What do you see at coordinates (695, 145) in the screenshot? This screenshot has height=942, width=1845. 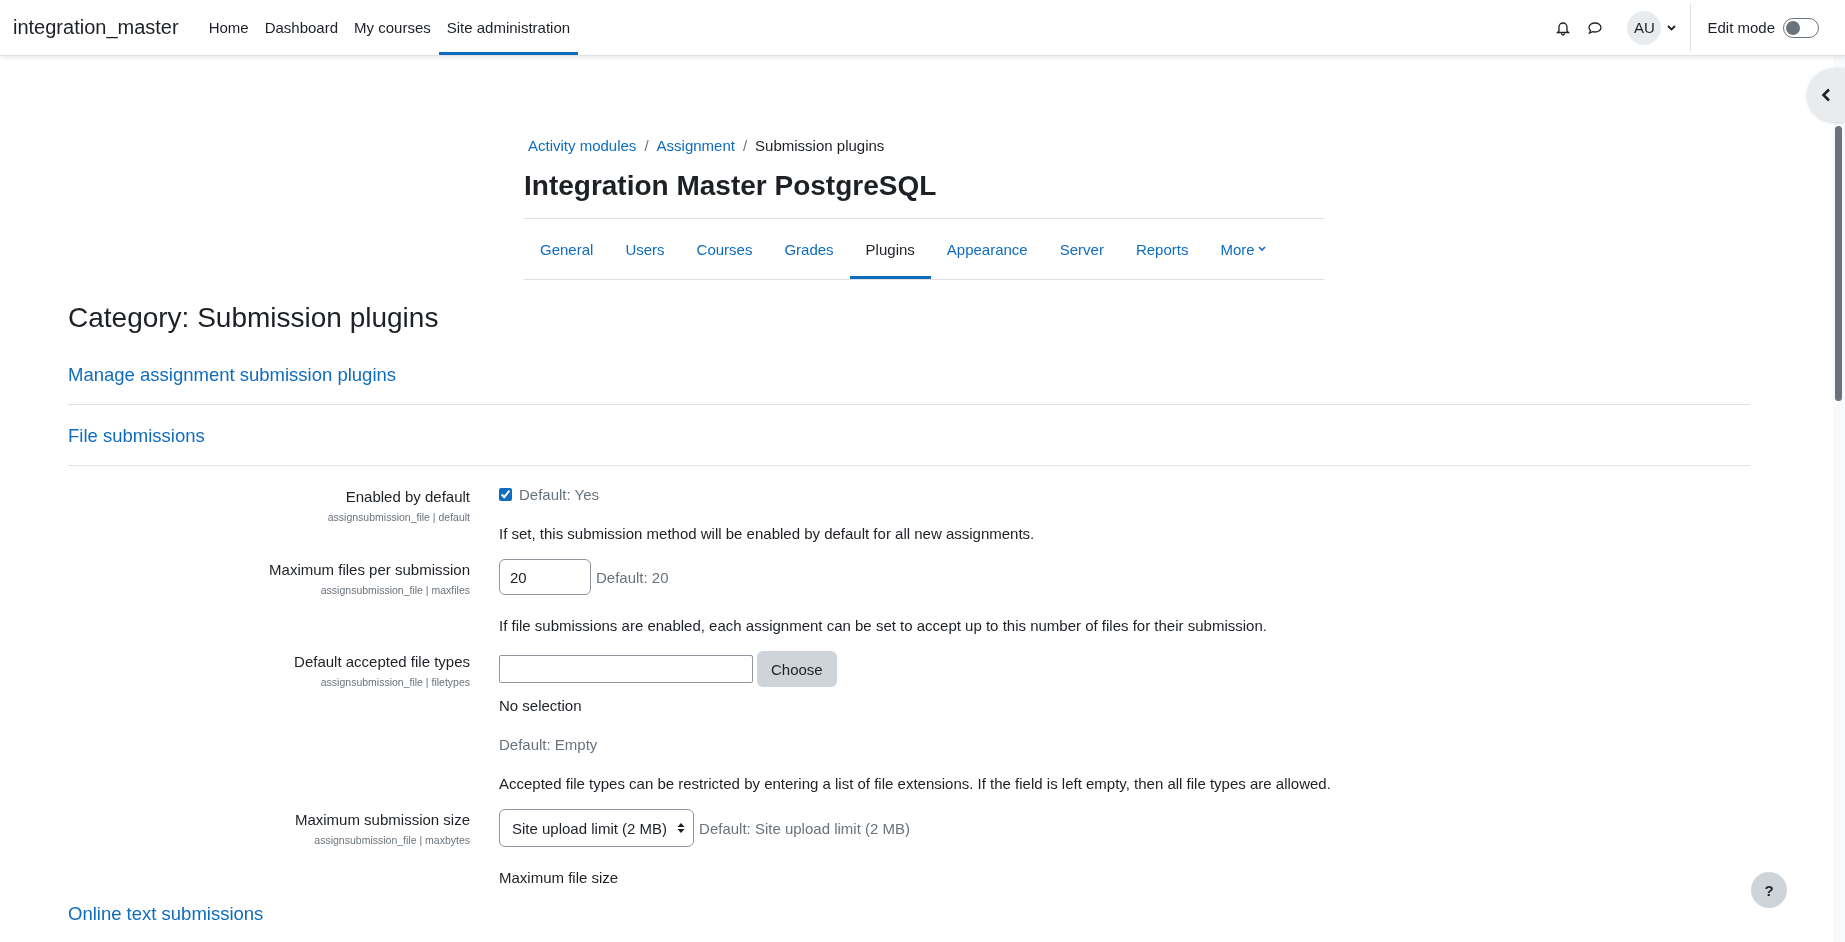 I see `breadcrumb-link: Assignment` at bounding box center [695, 145].